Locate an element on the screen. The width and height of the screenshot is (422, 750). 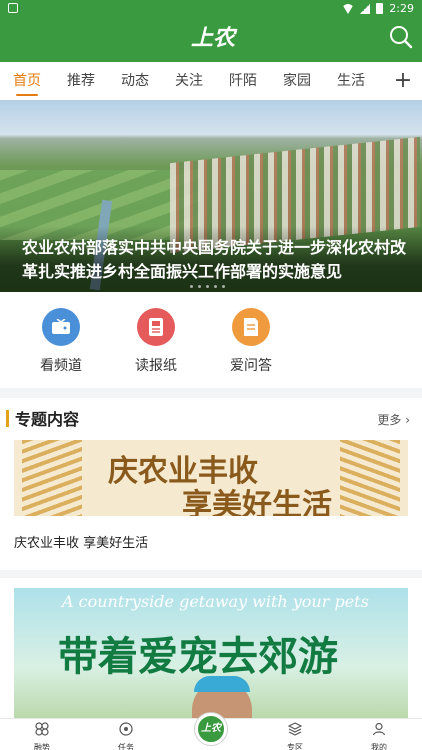
grid-icon is located at coordinates (42, 729).